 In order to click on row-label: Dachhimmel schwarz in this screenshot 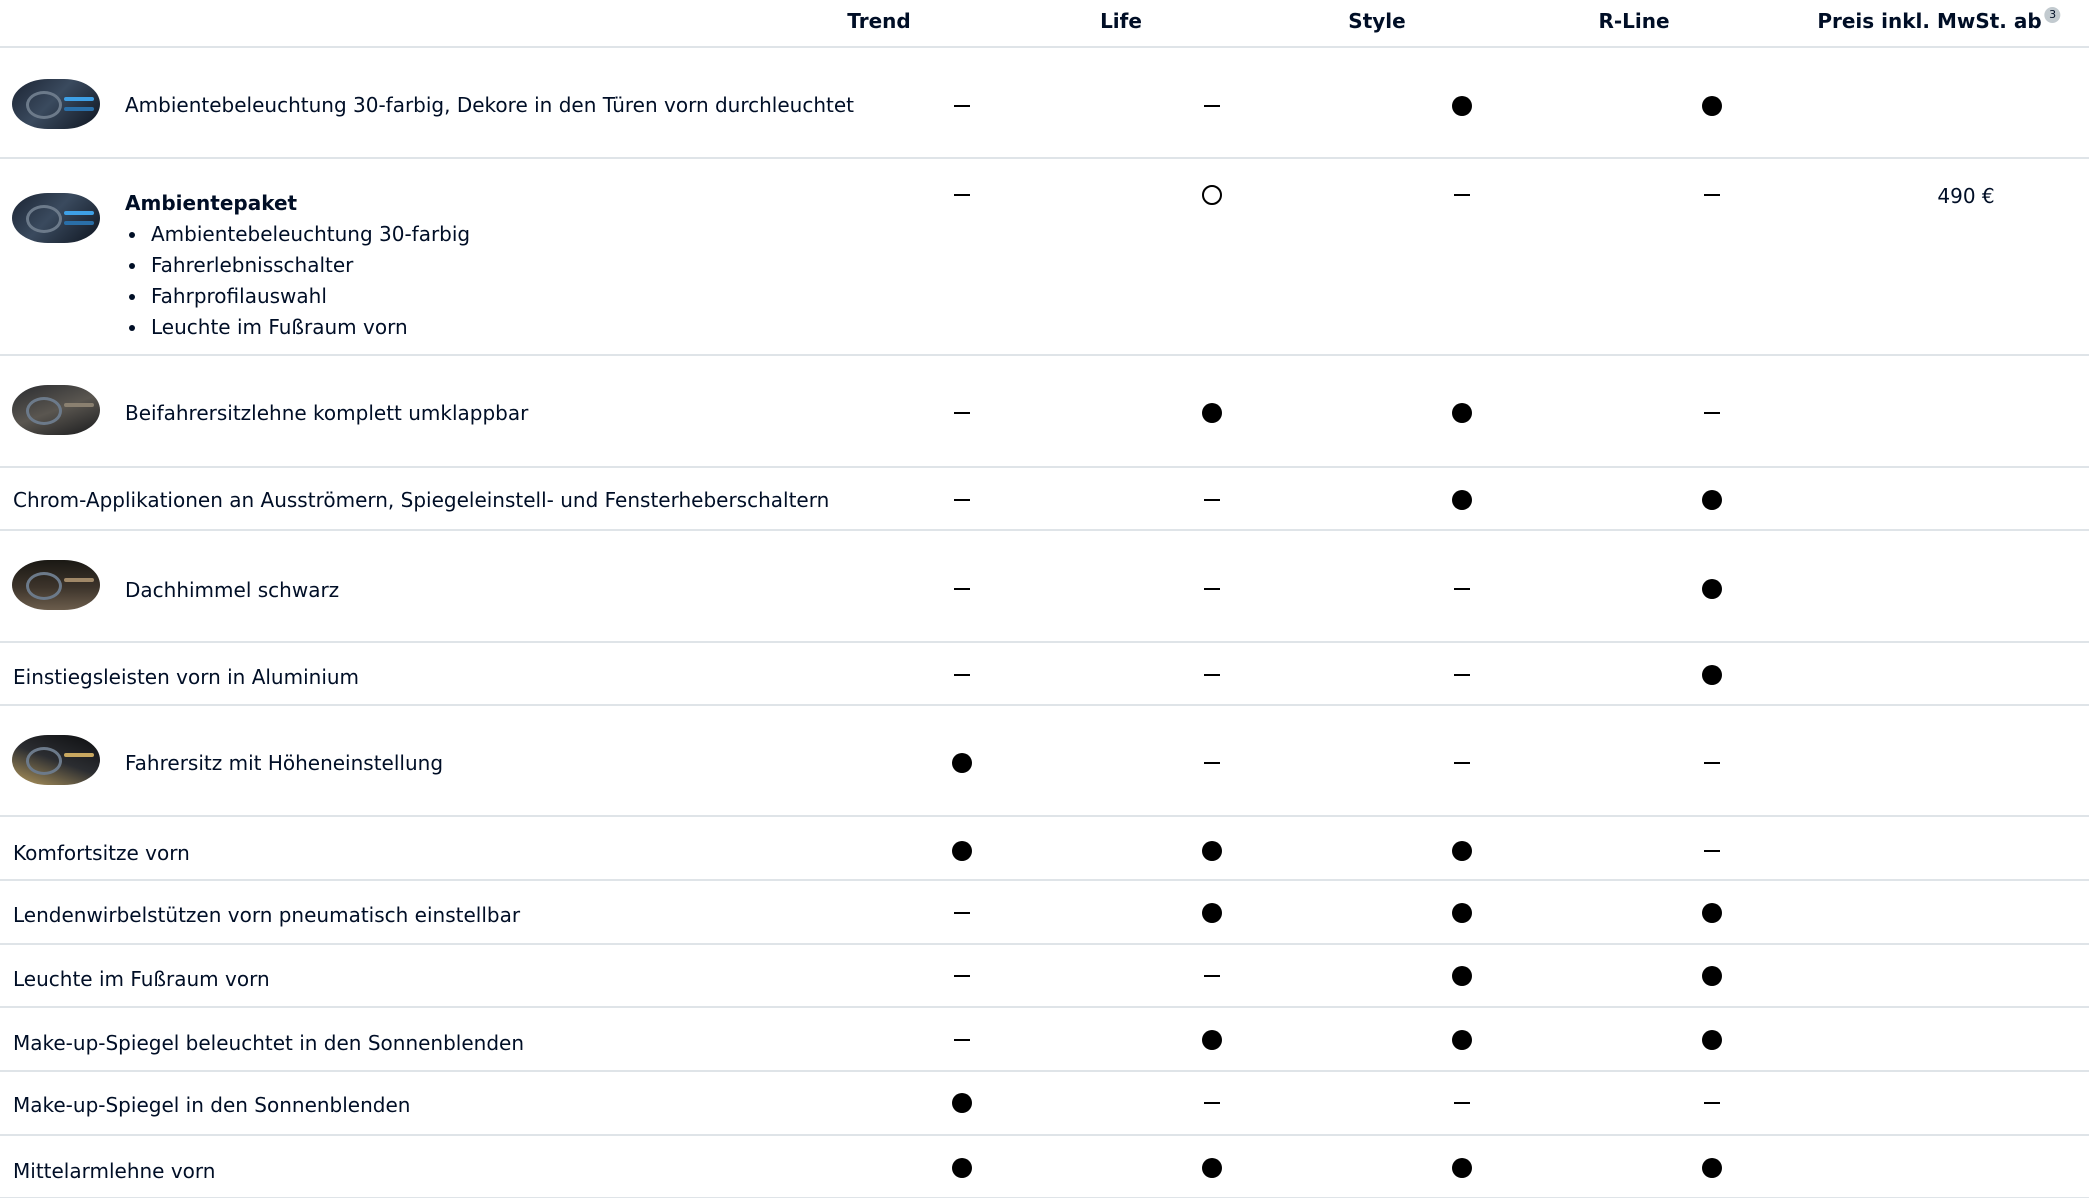, I will do `click(232, 590)`.